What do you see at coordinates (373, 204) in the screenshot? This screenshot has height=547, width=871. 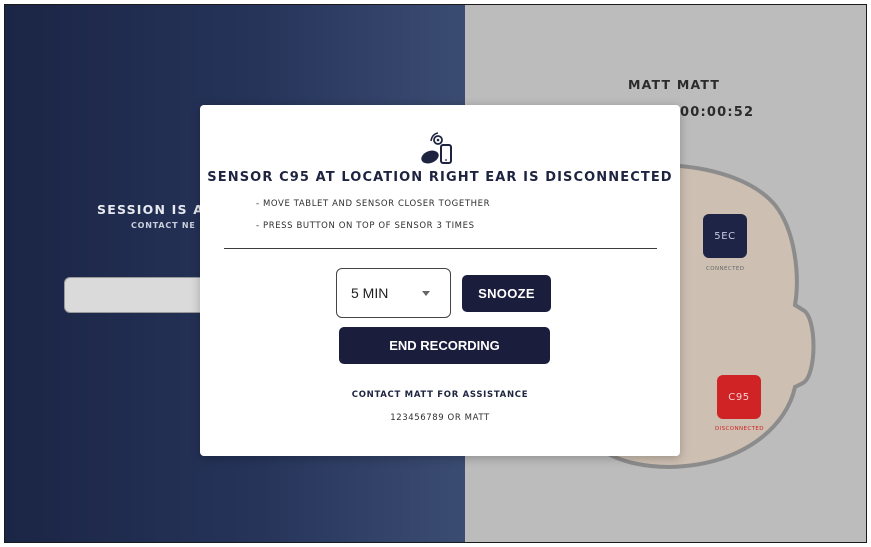 I see `instruction-item: - MOVE TABLET AND SENSOR CLOSER TOGETHER` at bounding box center [373, 204].